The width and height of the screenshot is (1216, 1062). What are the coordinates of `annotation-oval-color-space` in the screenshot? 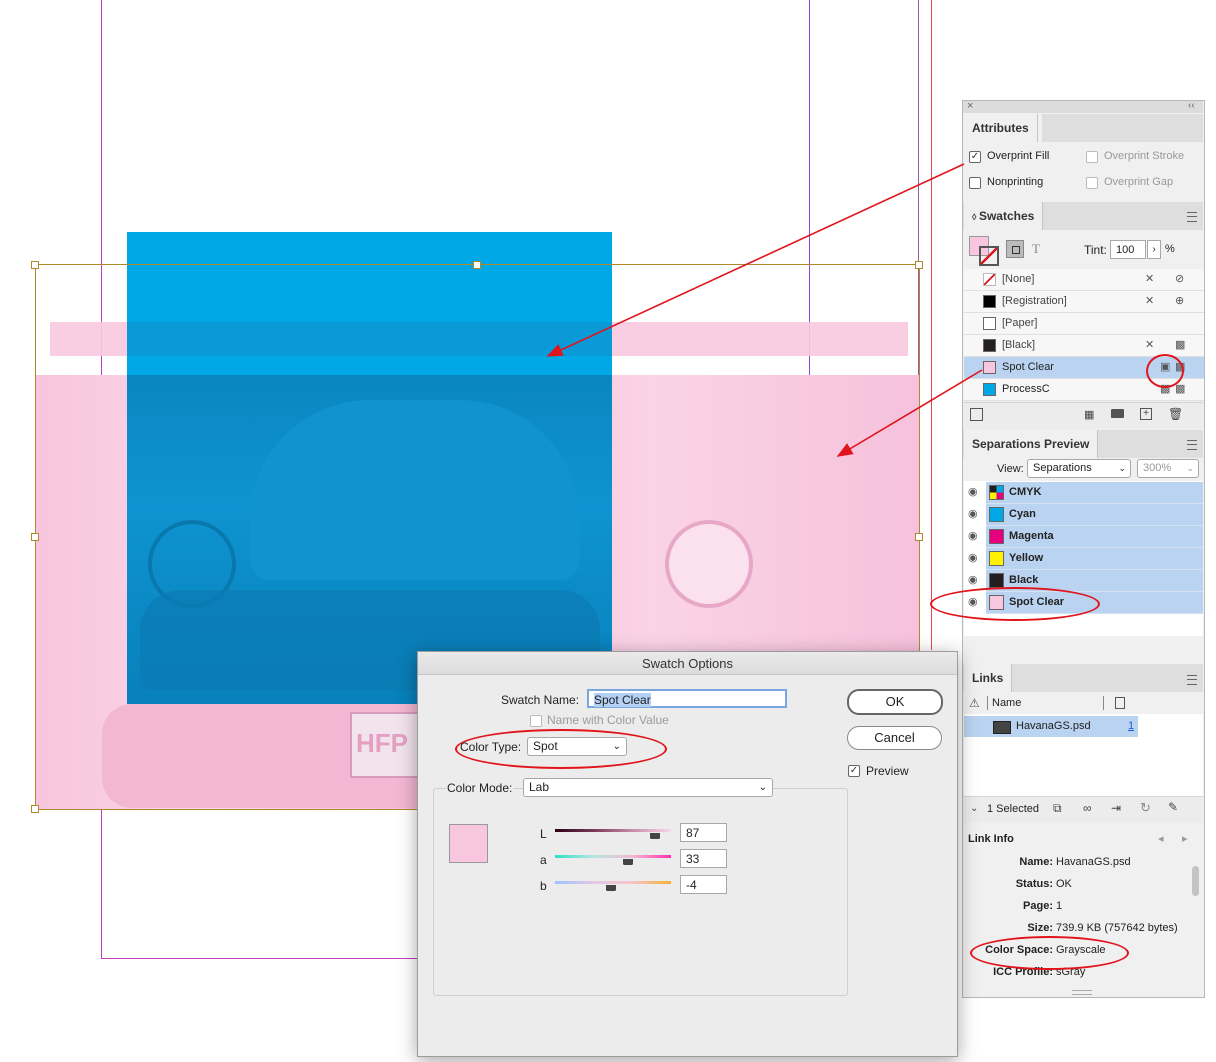 It's located at (1049, 953).